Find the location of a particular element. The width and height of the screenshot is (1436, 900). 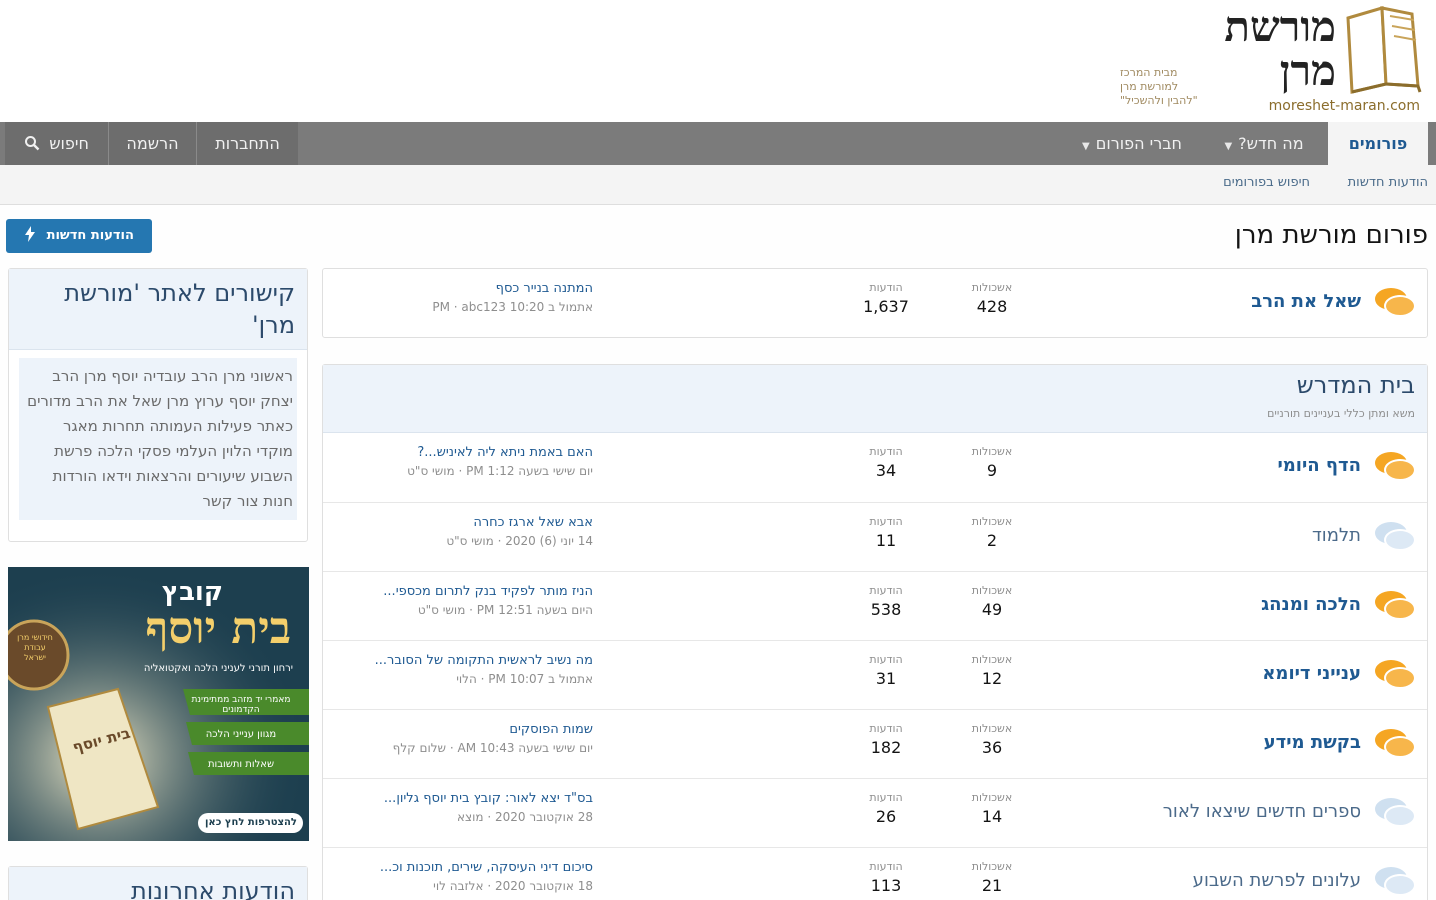

threads-stat: אשכולות 49 is located at coordinates (992, 601).